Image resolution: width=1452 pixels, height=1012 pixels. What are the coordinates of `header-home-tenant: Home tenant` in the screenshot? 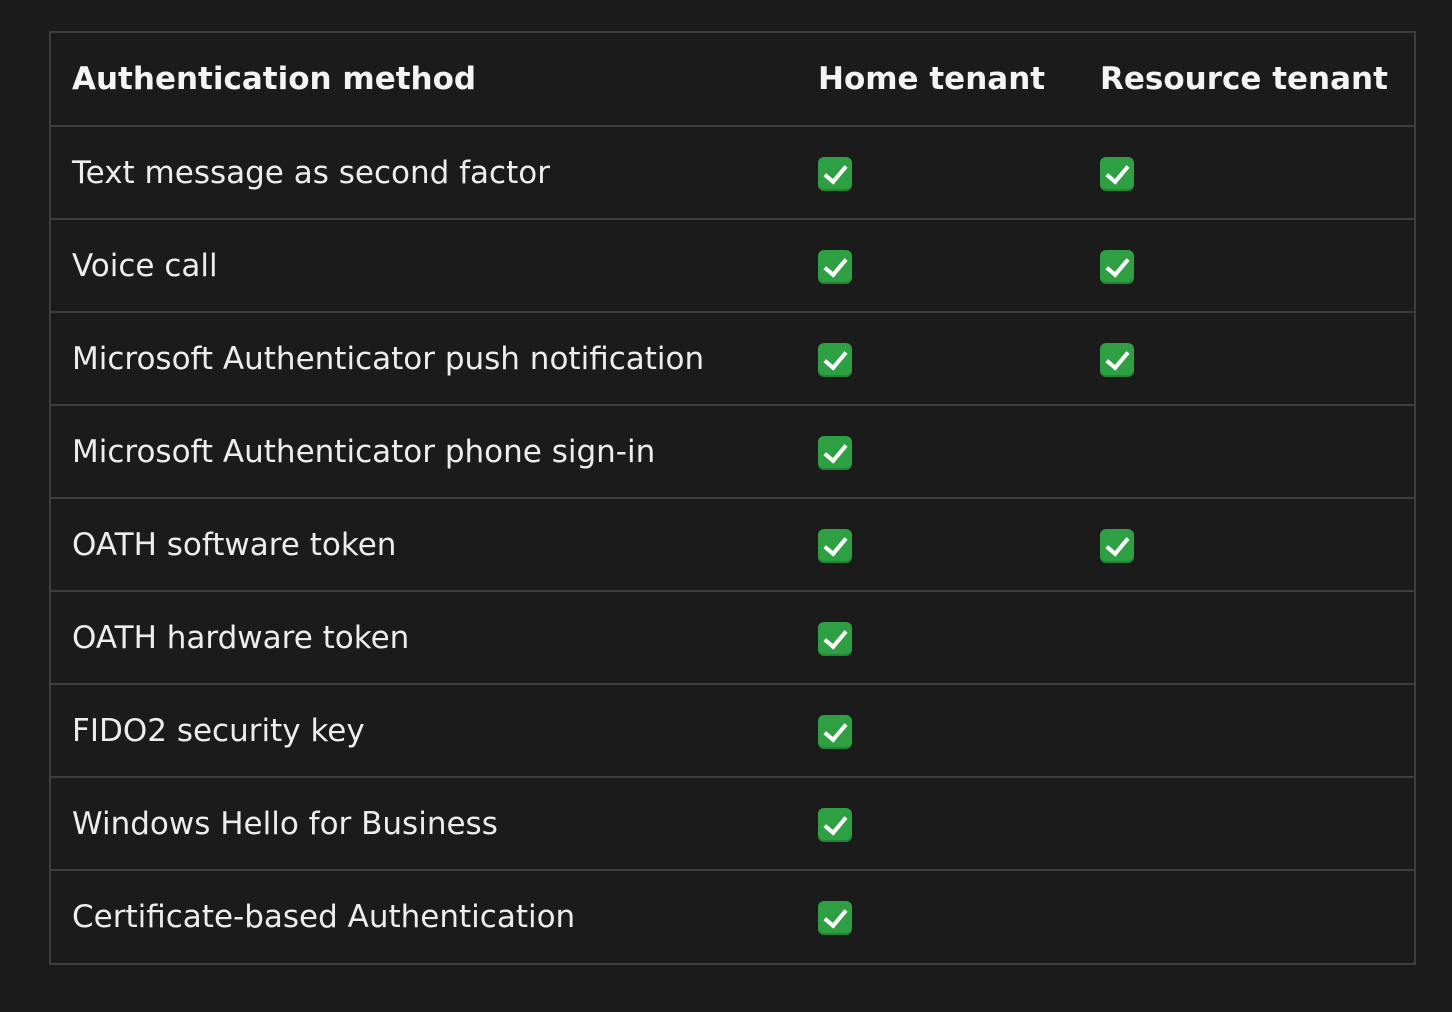 It's located at (938, 80).